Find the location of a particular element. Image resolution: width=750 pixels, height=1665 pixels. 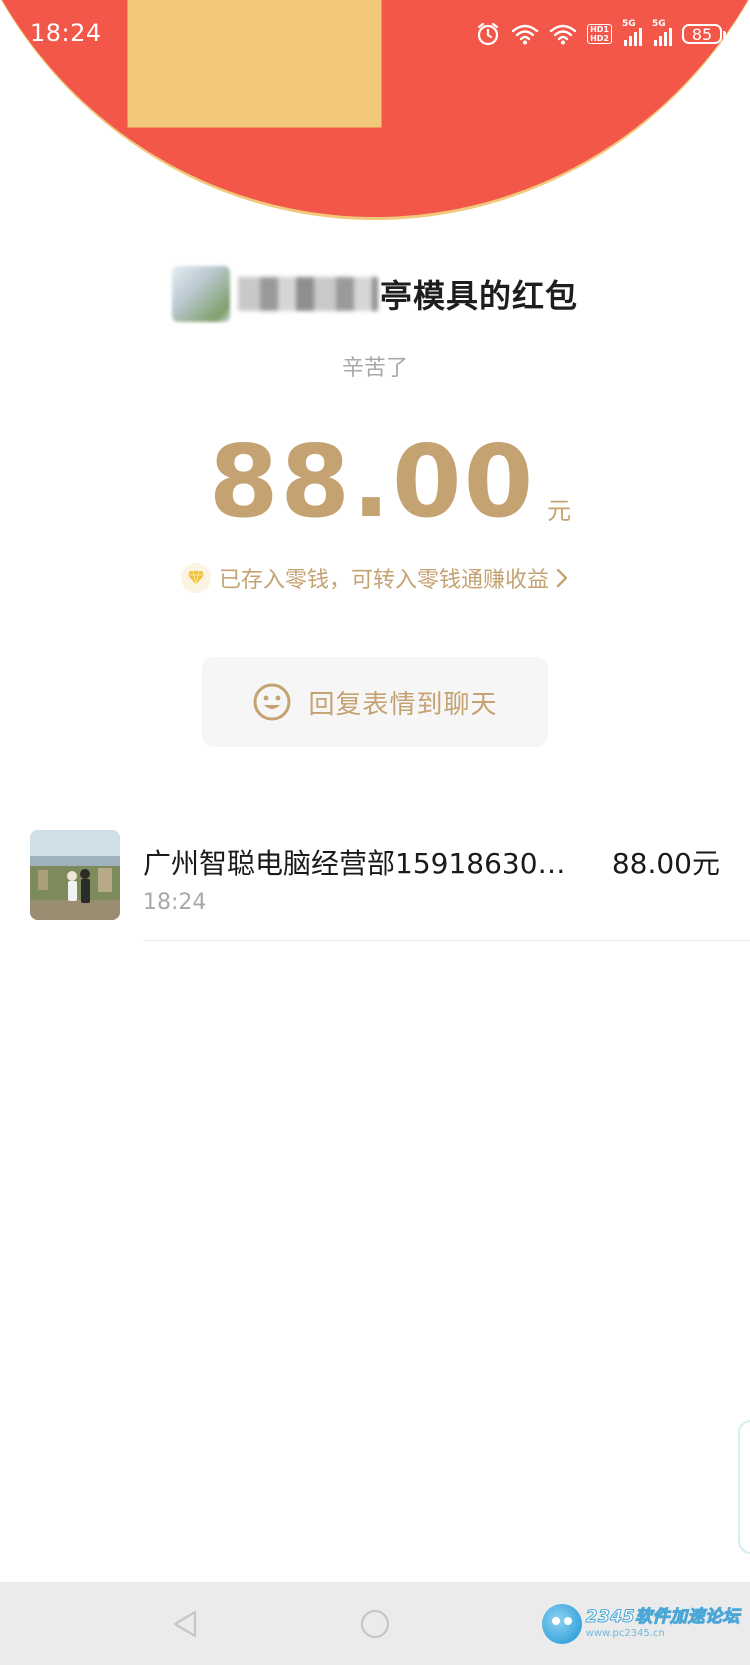

amount-row: 88.00 元 is located at coordinates (375, 482).